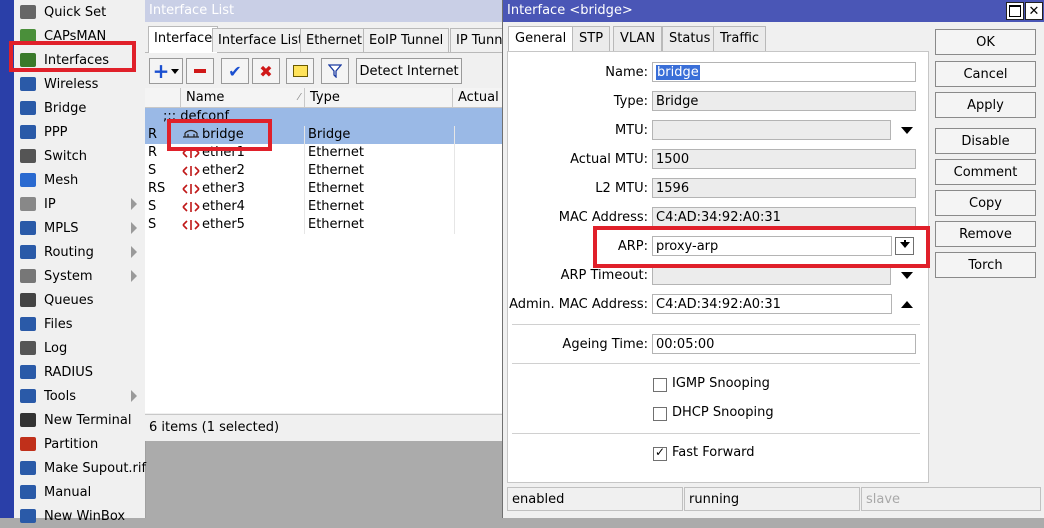 The image size is (1044, 528). What do you see at coordinates (907, 304) in the screenshot?
I see `admin-mac-collapse-icon` at bounding box center [907, 304].